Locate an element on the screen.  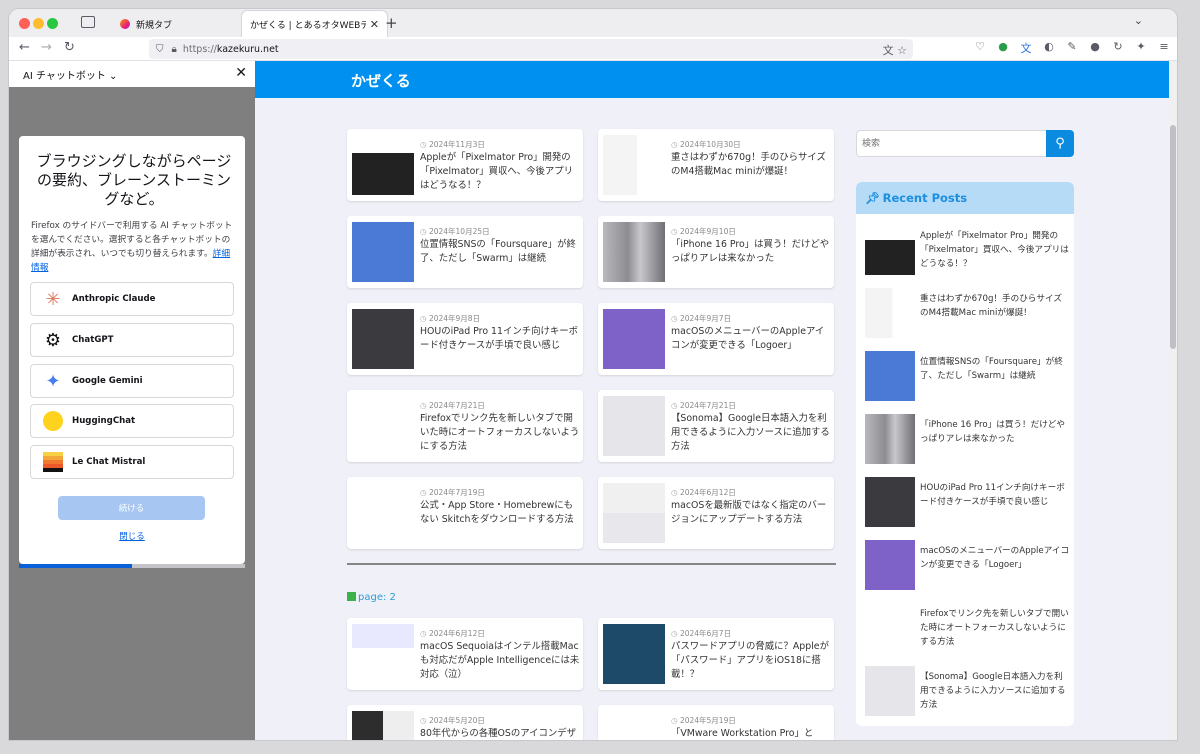
recent-post-item: 【Sonoma】Google日本語入力を利用できるように入力ソースに追加する方法 is located at coordinates (969, 691).